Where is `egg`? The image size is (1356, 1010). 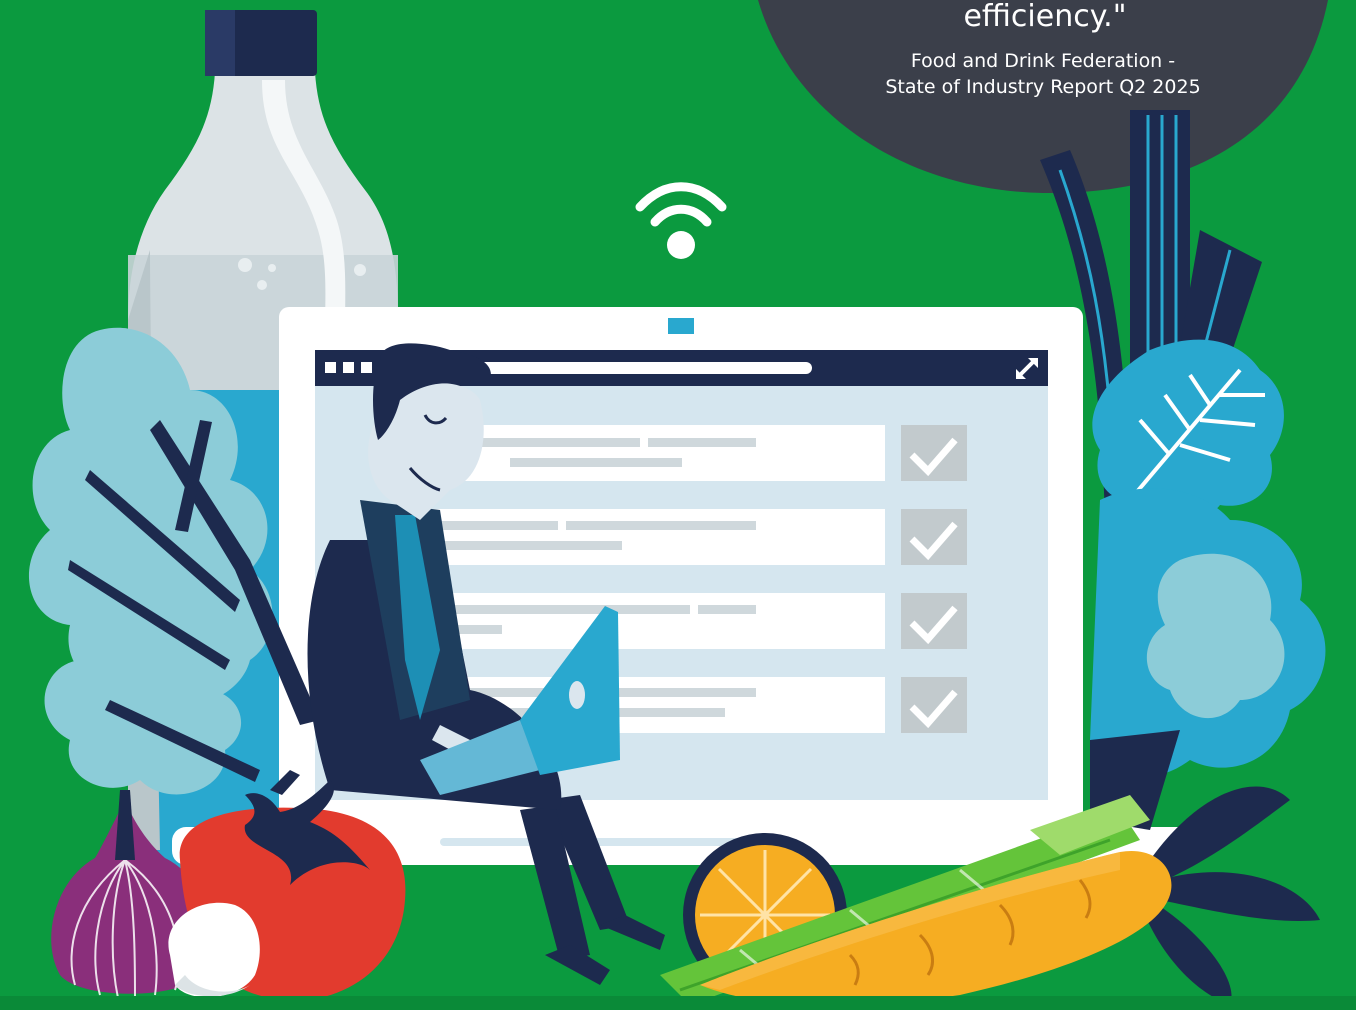
egg is located at coordinates (214, 950).